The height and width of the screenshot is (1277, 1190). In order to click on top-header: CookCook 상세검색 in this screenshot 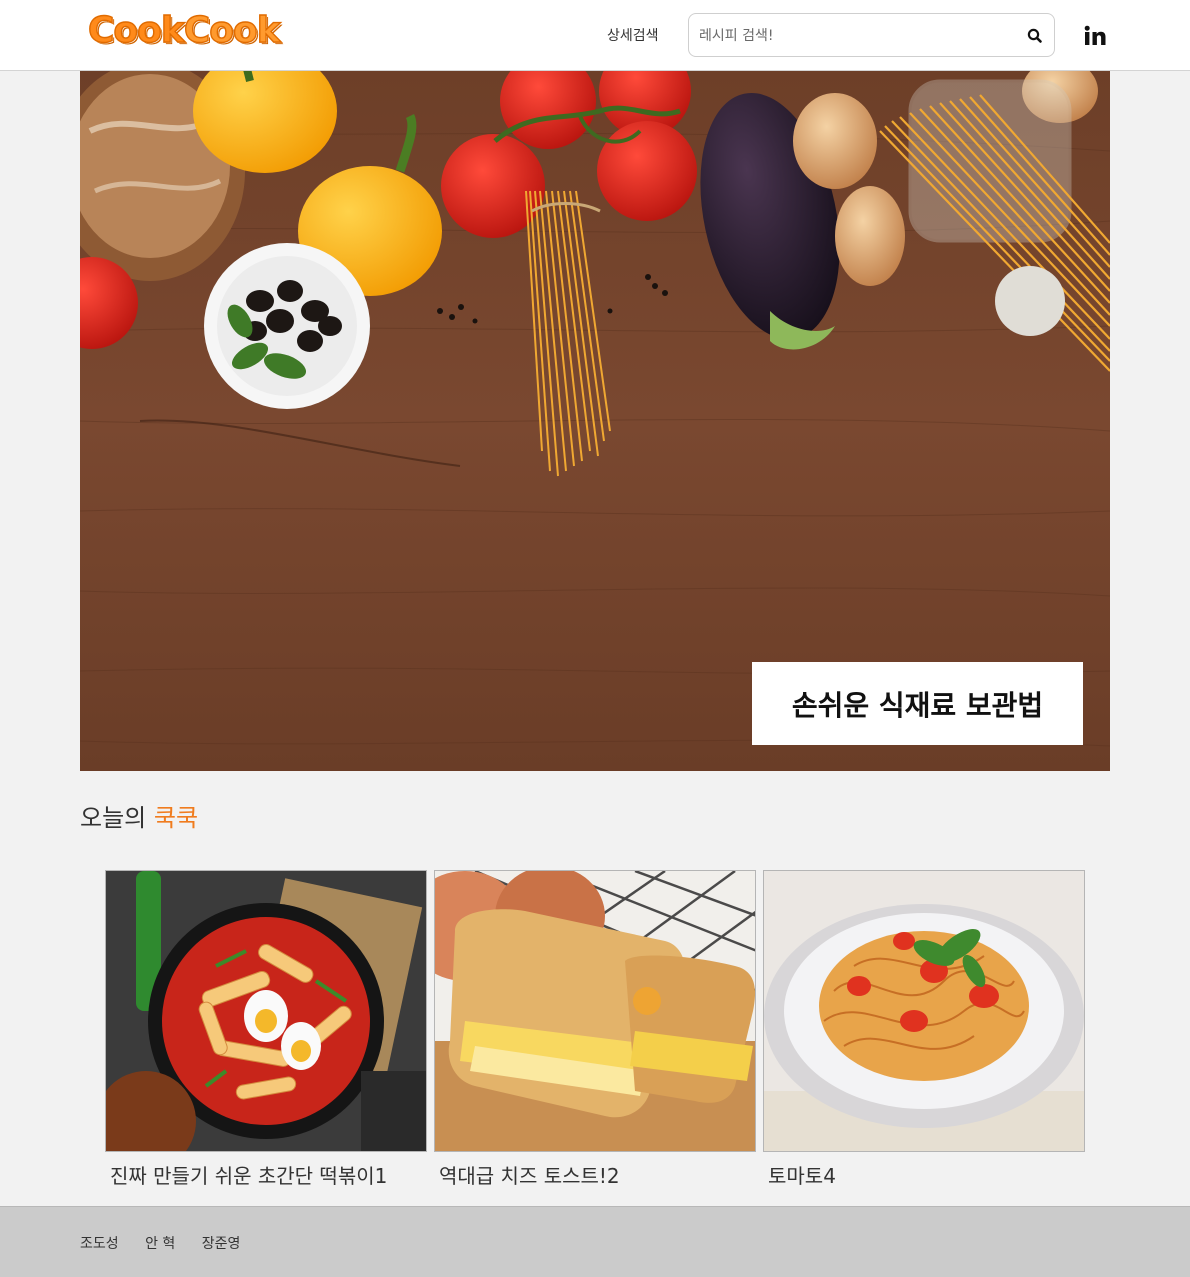, I will do `click(595, 35)`.